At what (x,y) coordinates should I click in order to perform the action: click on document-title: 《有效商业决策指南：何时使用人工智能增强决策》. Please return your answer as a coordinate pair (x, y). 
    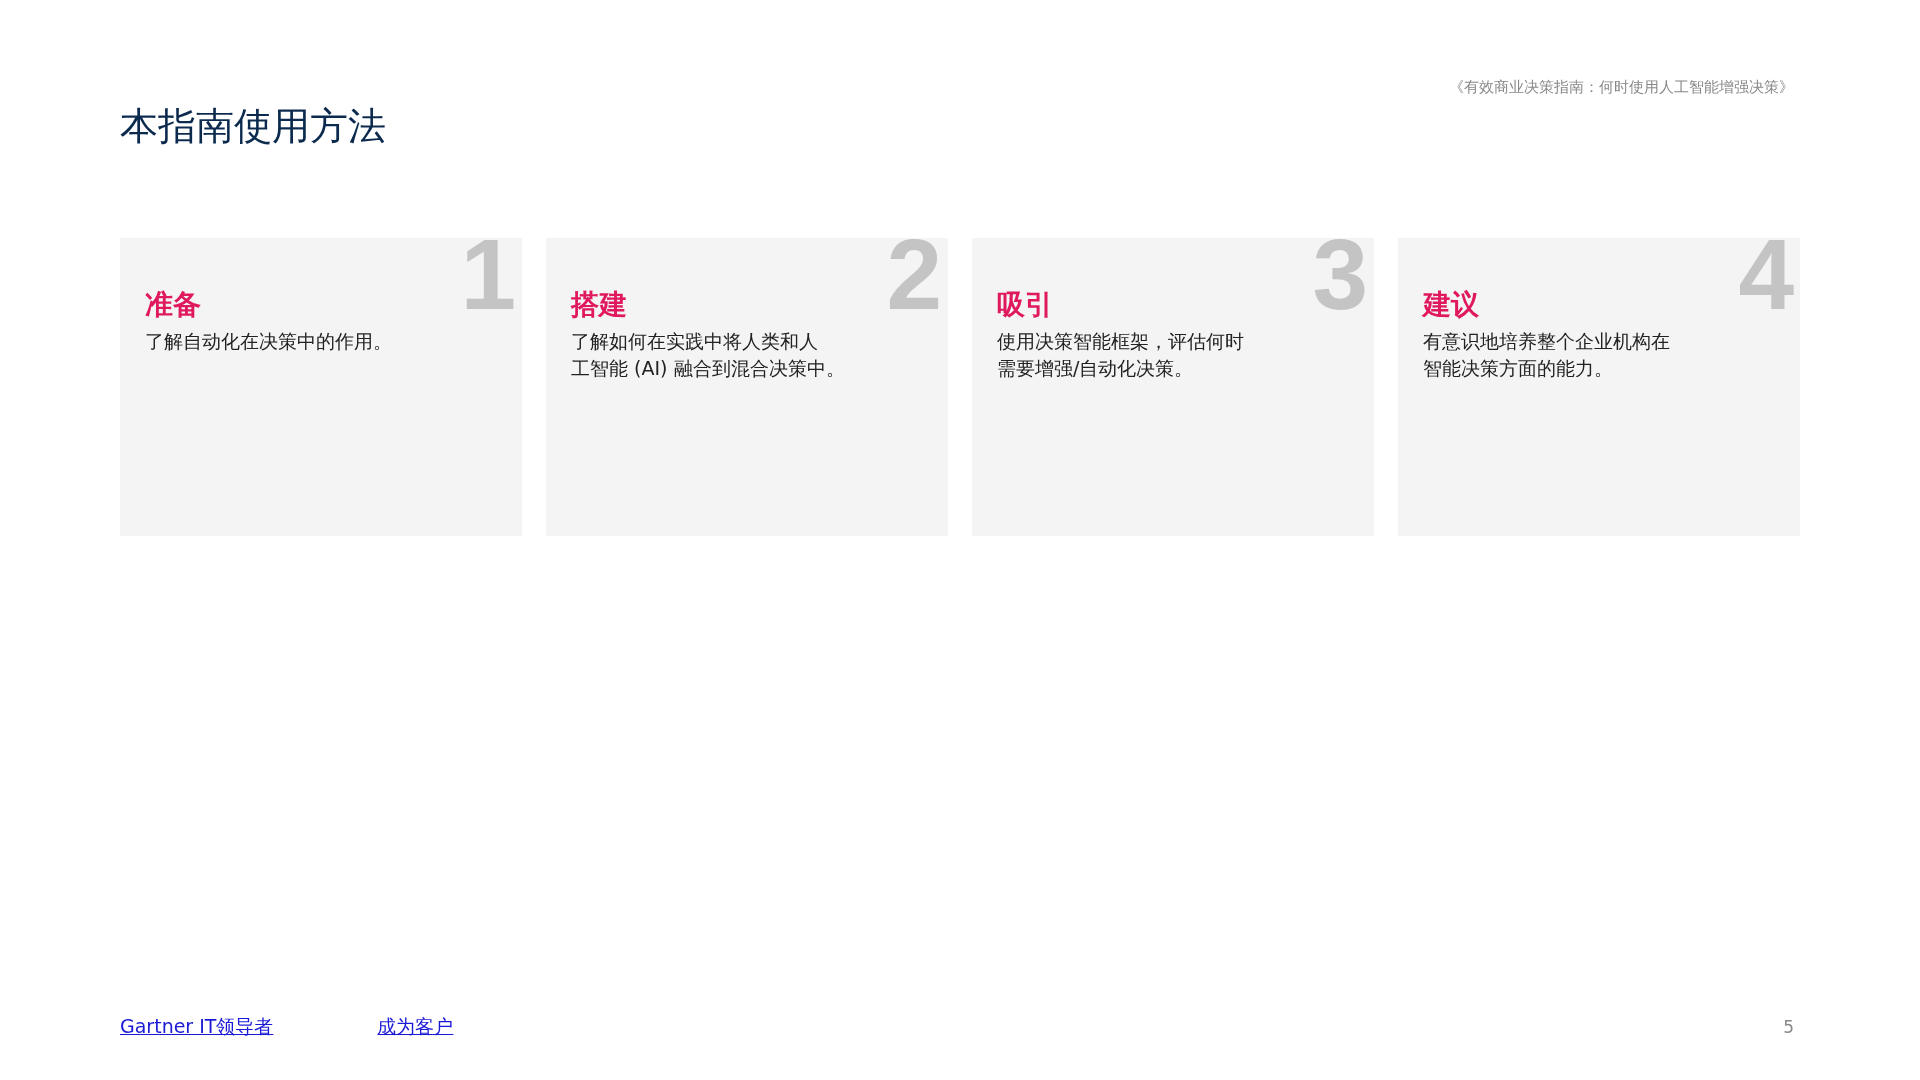
    Looking at the image, I should click on (1621, 87).